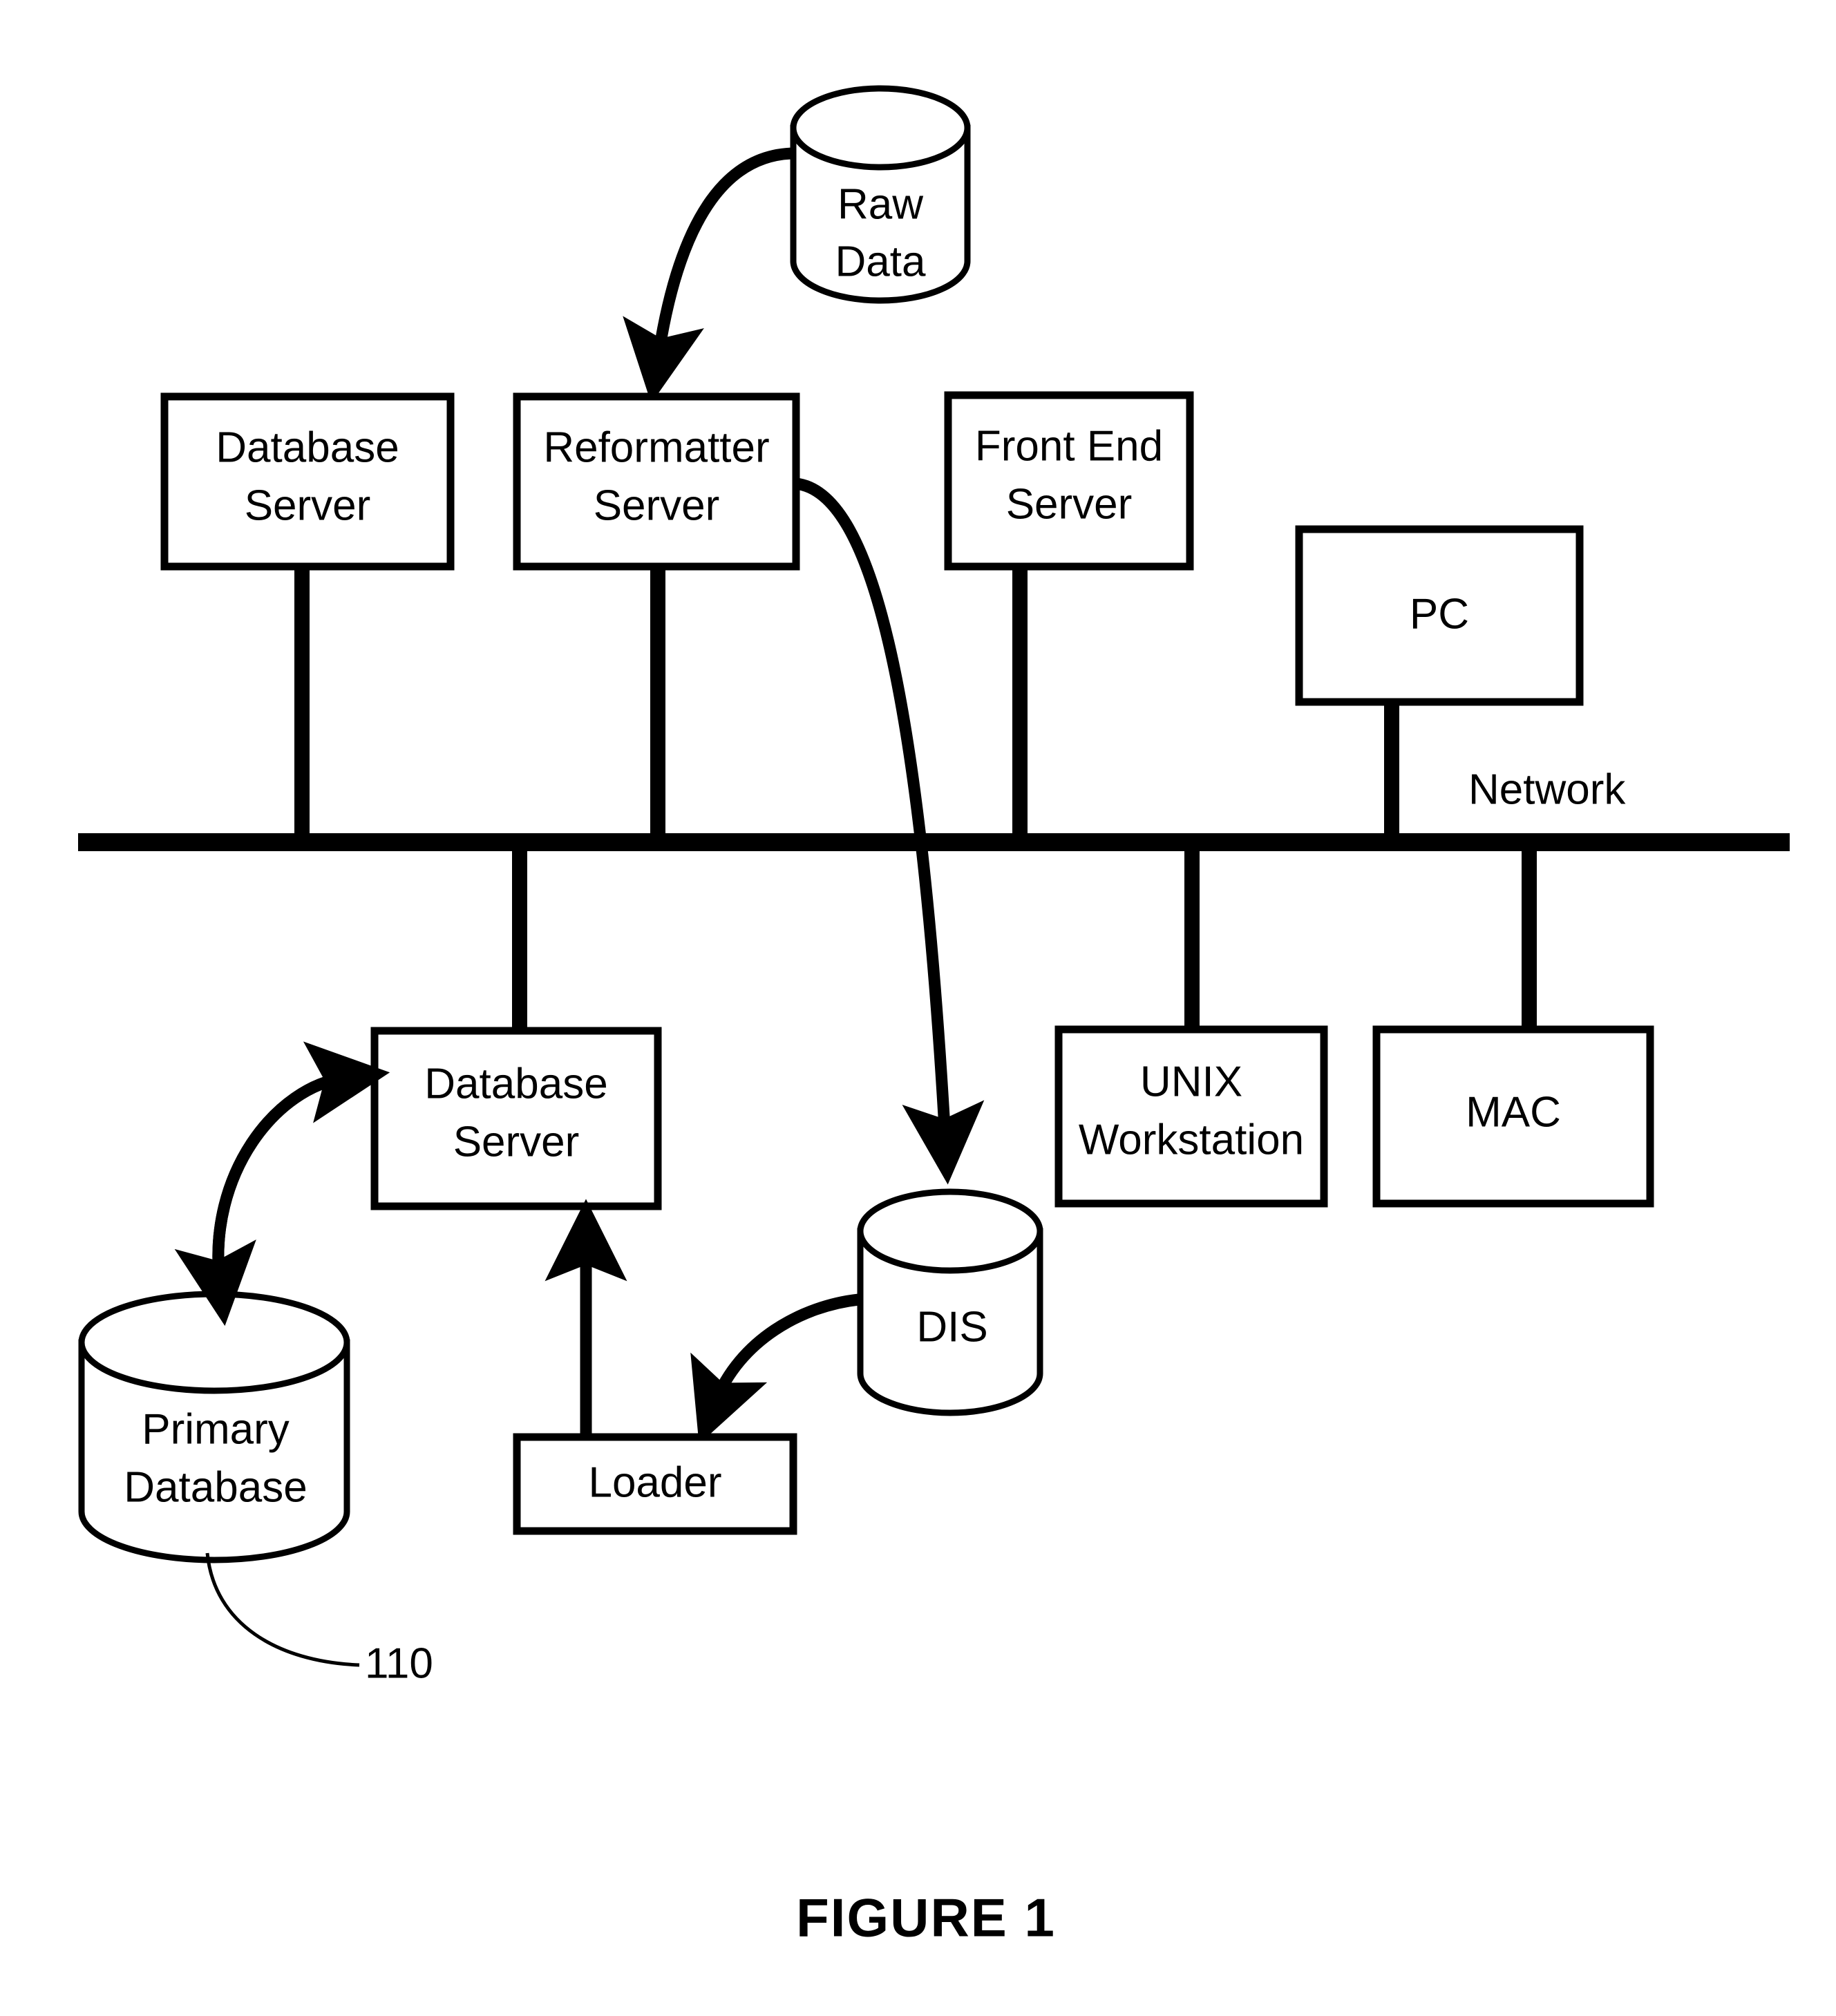 The height and width of the screenshot is (2016, 1836). I want to click on stem-database-server-bottom, so click(519, 941).